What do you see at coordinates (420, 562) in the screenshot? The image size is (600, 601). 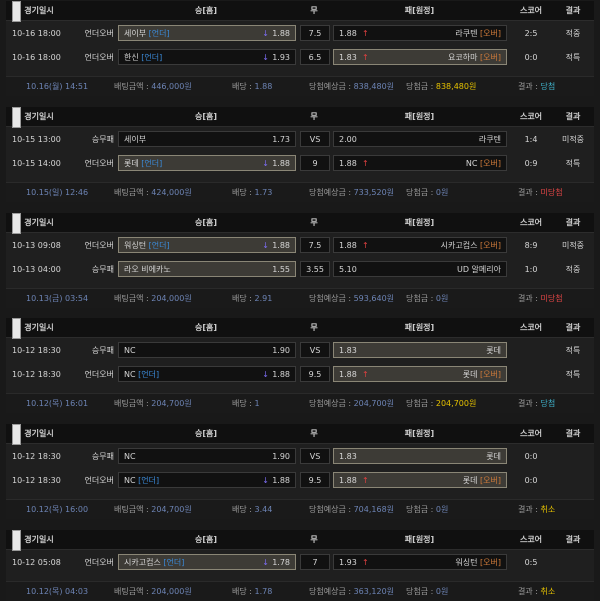 I see `away-odds-button: 1.93 ↑ 워싱턴 [오버]` at bounding box center [420, 562].